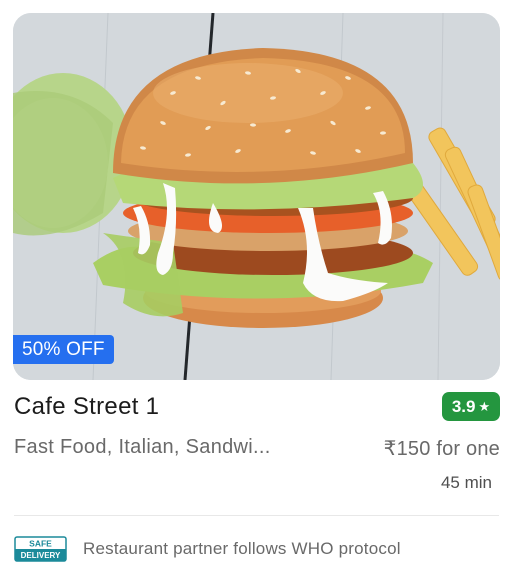  I want to click on delivery-time: 45 min, so click(466, 482).